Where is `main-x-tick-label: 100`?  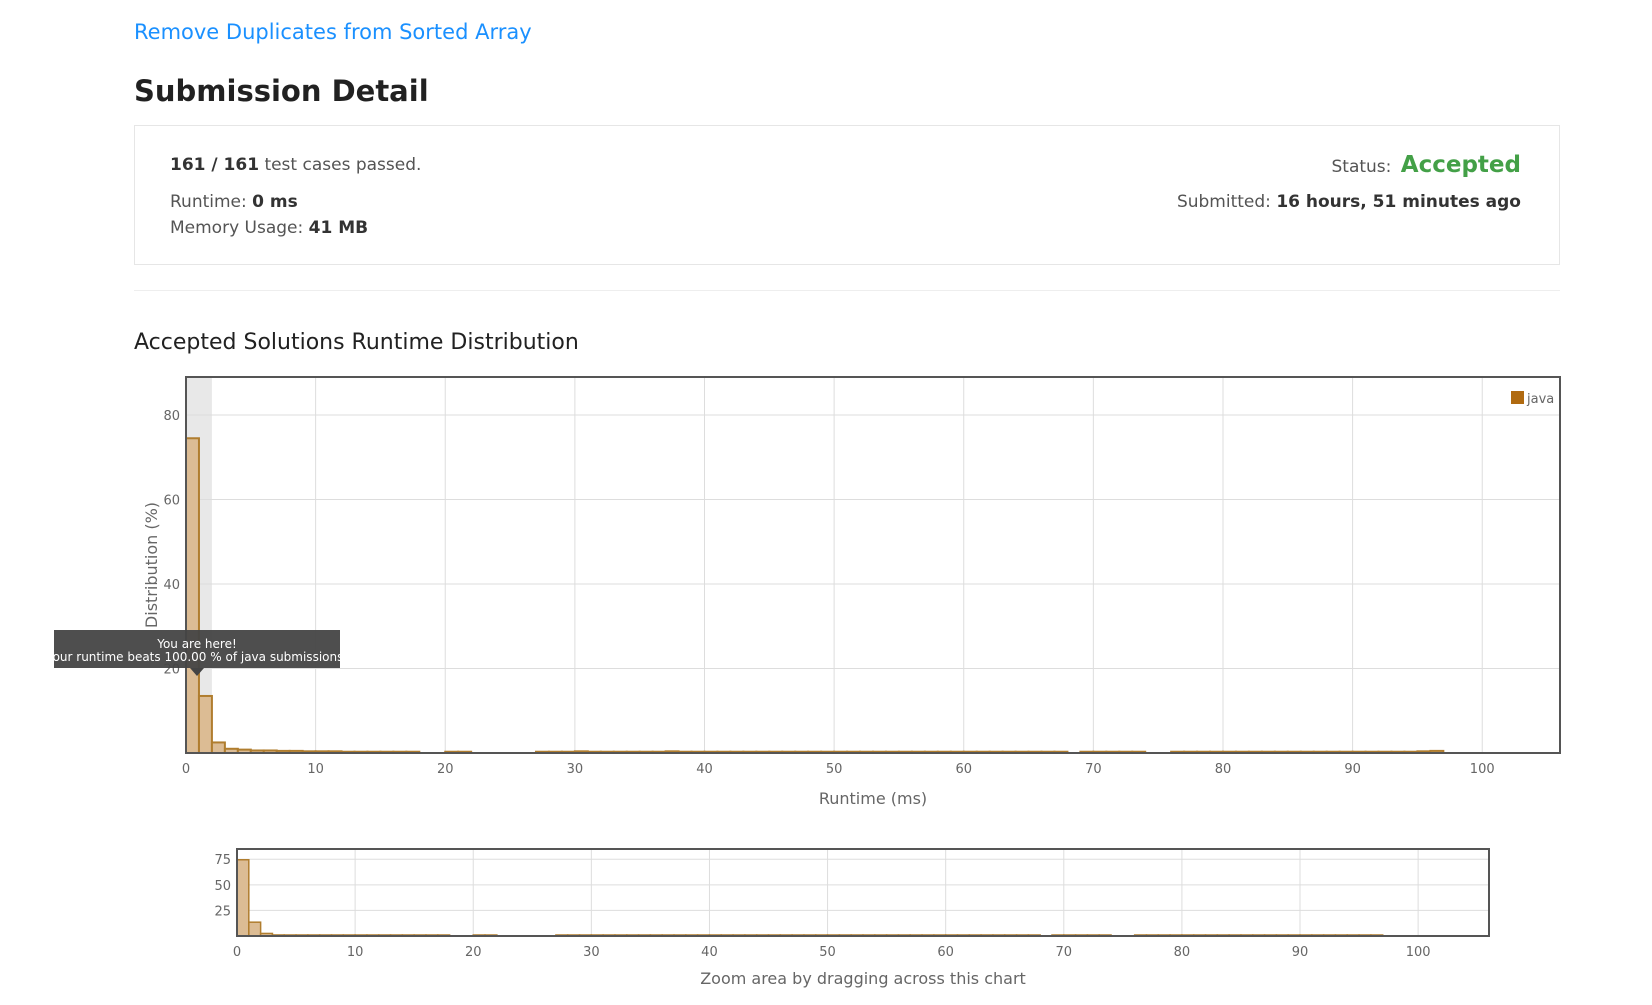
main-x-tick-label: 100 is located at coordinates (1482, 769).